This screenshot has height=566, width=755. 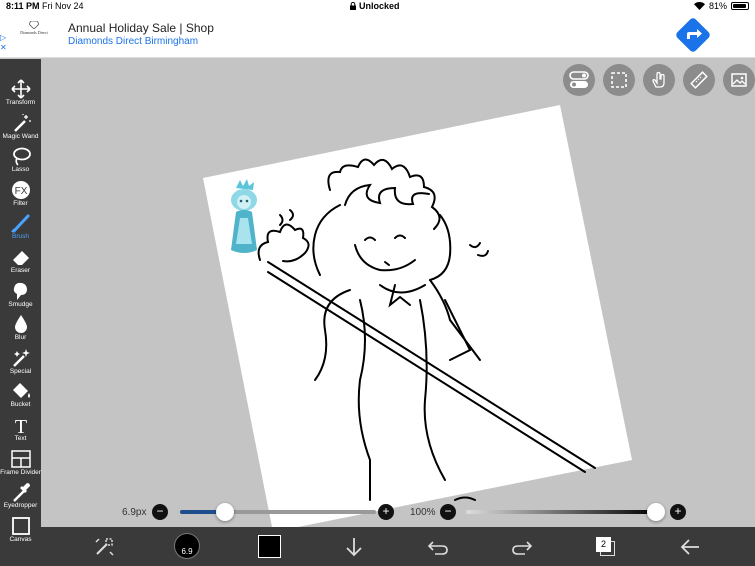 I want to click on tool-label: Brush, so click(x=20, y=237).